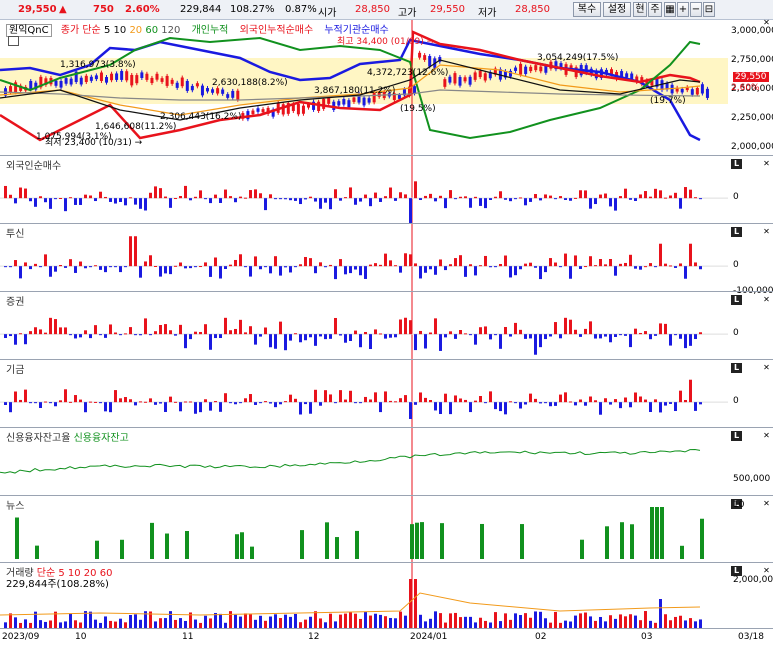 The image size is (773, 648). Describe the element at coordinates (696, 9) in the screenshot. I see `minus-icon: −` at that location.